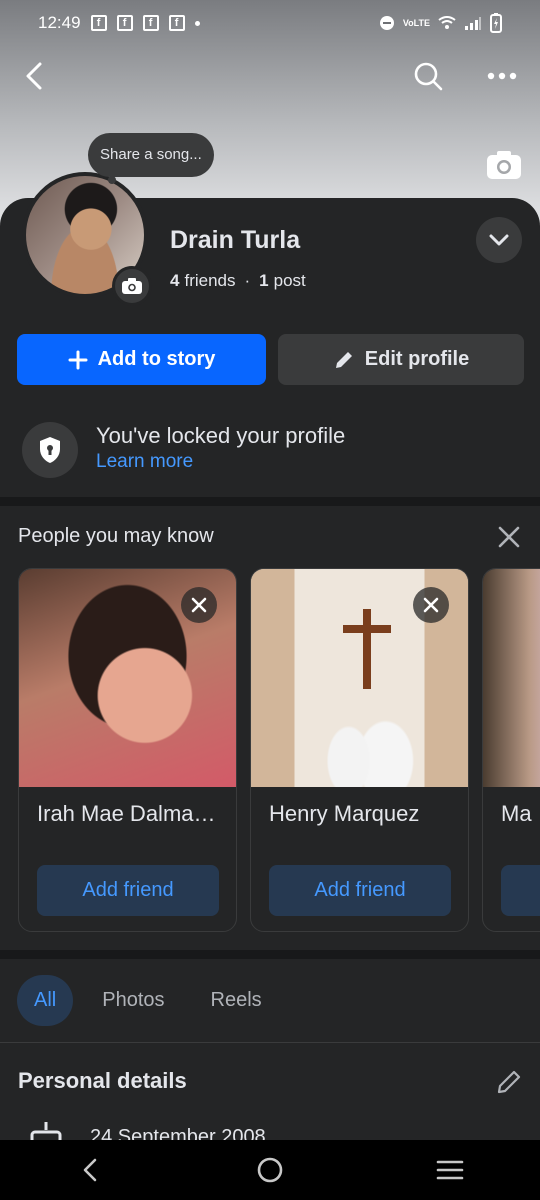 This screenshot has width=540, height=1200. Describe the element at coordinates (428, 76) in the screenshot. I see `search-icon` at that location.